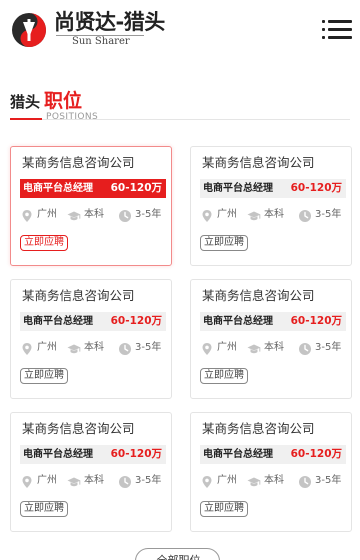 The width and height of the screenshot is (360, 560). Describe the element at coordinates (101, 41) in the screenshot. I see `brand-slogan: Sun Sharer` at that location.